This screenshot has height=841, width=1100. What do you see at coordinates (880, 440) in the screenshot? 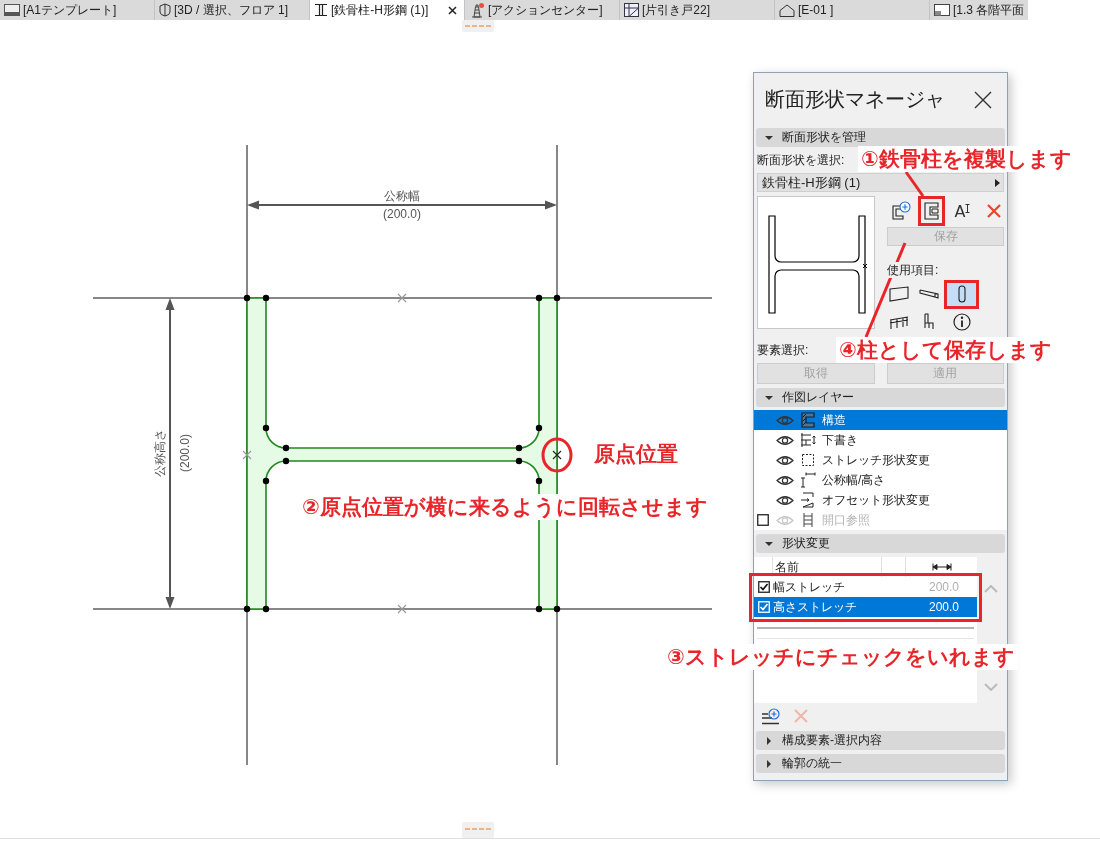
I see `layer-row: 下書き` at bounding box center [880, 440].